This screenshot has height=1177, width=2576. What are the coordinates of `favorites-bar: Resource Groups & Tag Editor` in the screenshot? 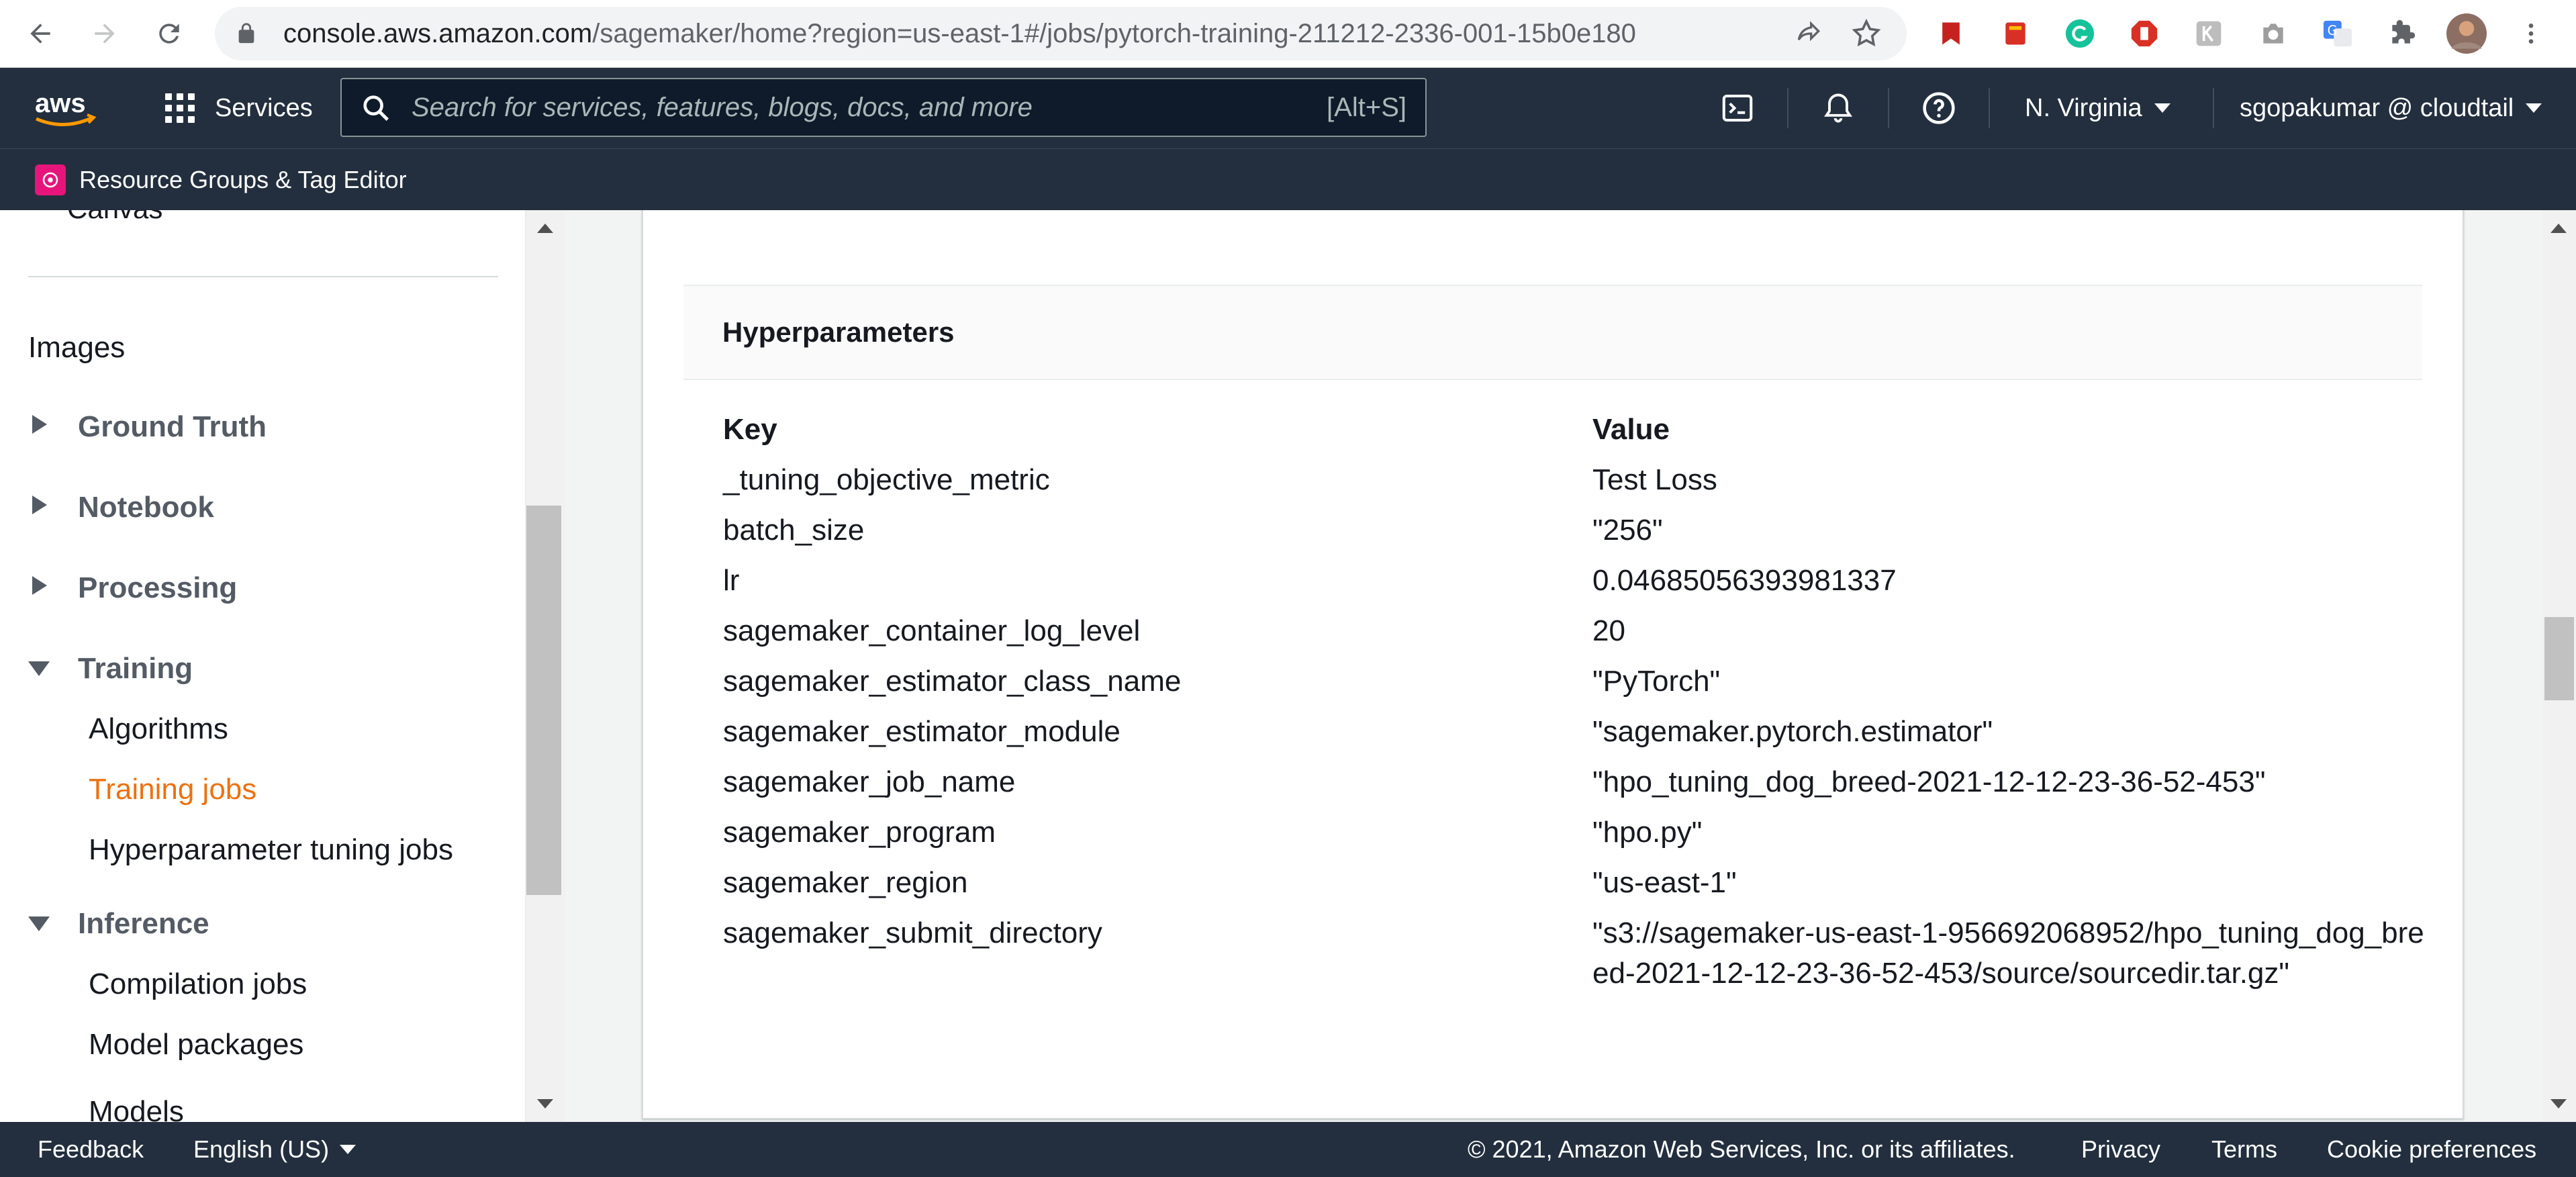 It's located at (1288, 179).